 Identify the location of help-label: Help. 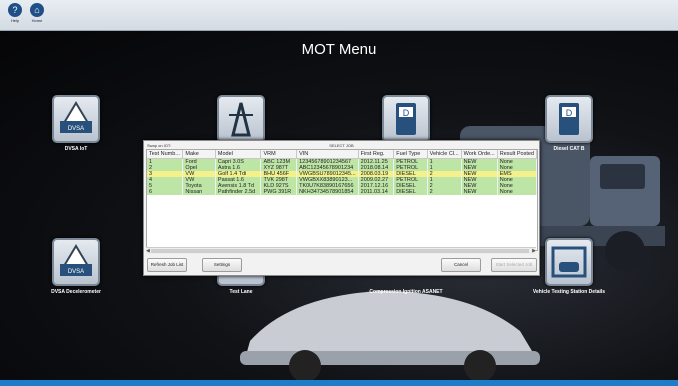
(15, 20).